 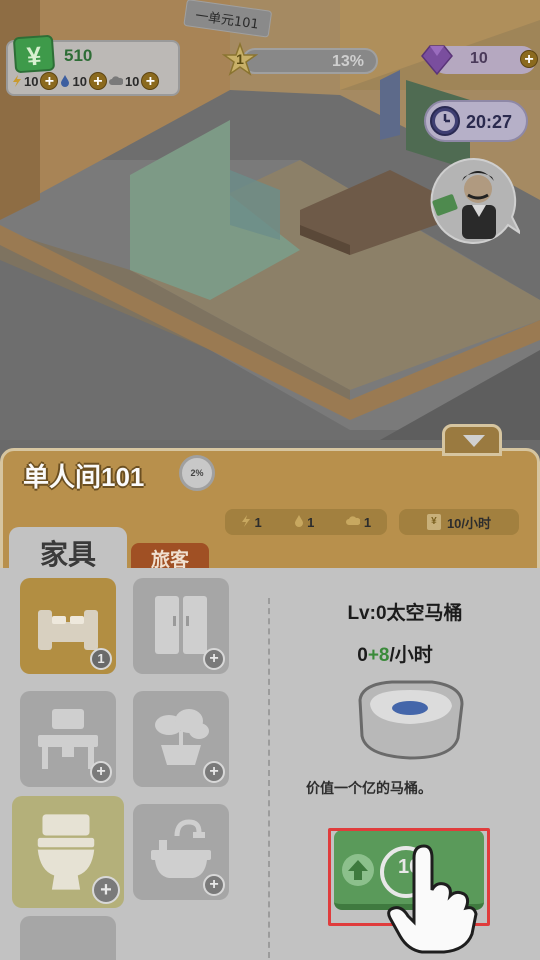 What do you see at coordinates (106, 890) in the screenshot?
I see `add-toilet-icon: +` at bounding box center [106, 890].